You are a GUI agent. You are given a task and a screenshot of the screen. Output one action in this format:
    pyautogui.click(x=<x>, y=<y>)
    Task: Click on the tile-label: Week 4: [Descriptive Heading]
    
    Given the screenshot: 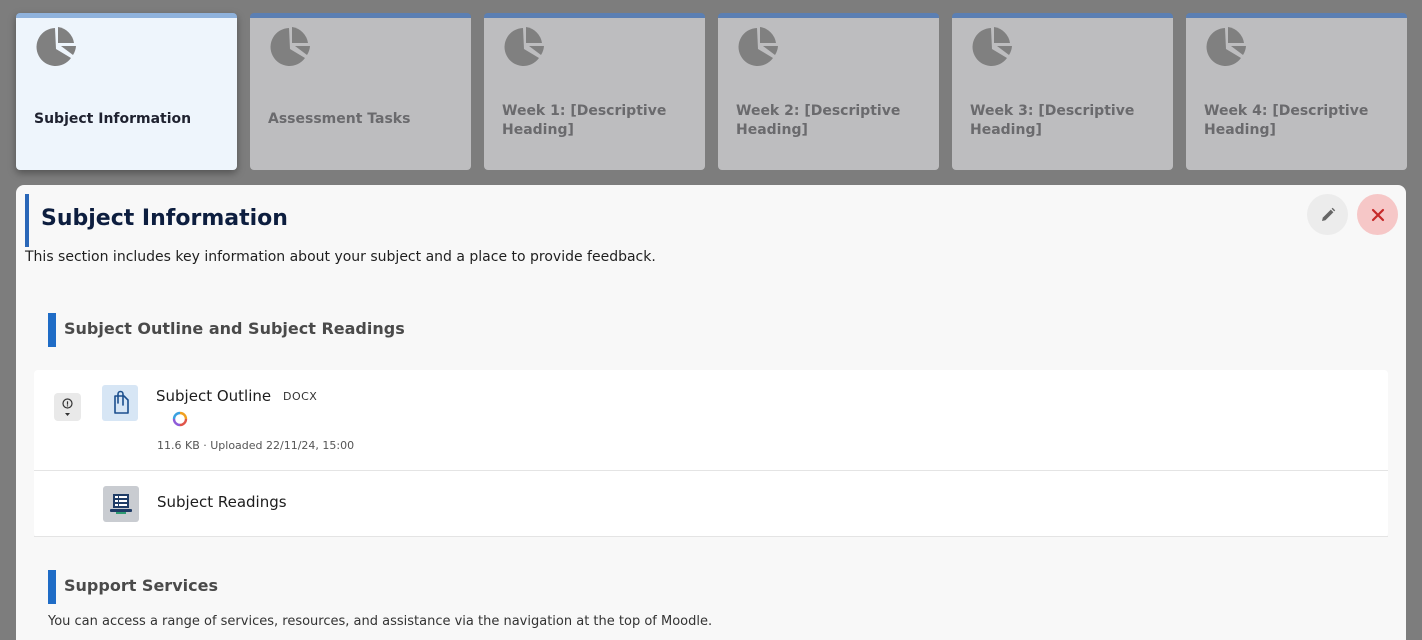 What is the action you would take?
    pyautogui.click(x=1286, y=120)
    